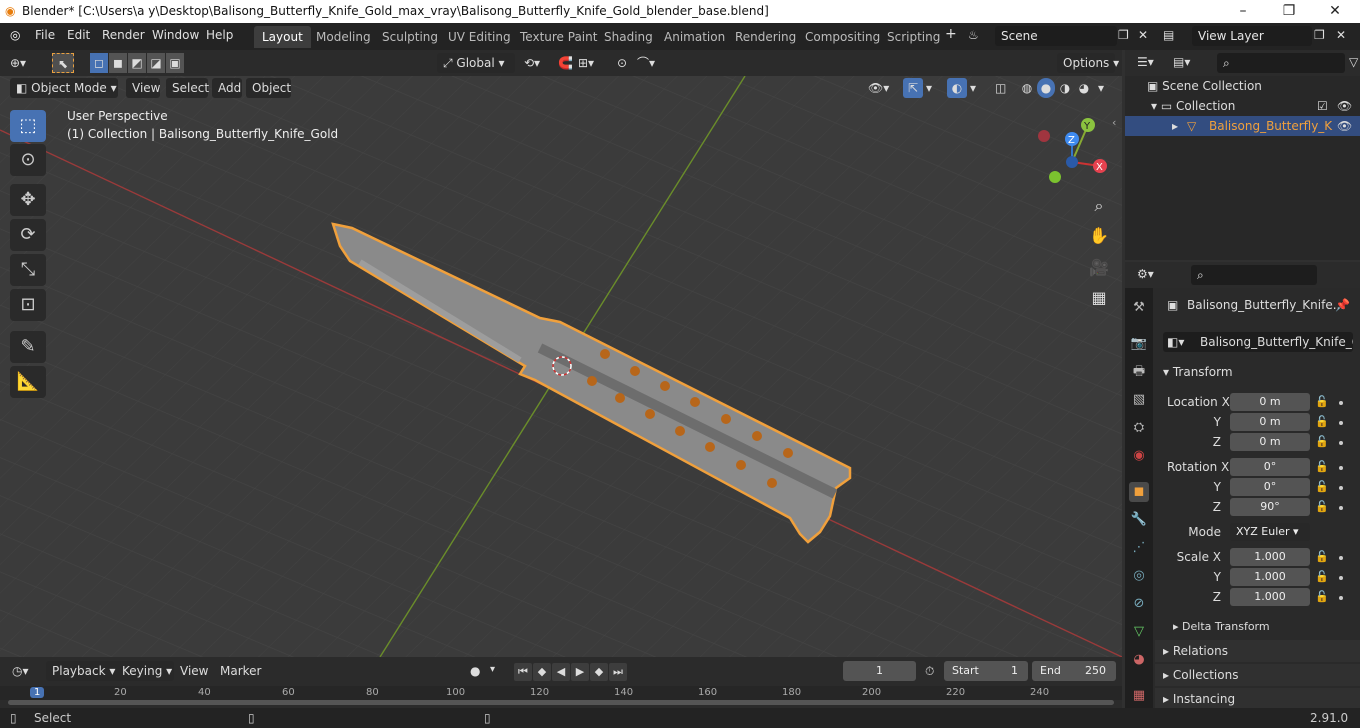 The width and height of the screenshot is (1360, 728). Describe the element at coordinates (1270, 487) in the screenshot. I see `rotation-y-field: 0°` at that location.